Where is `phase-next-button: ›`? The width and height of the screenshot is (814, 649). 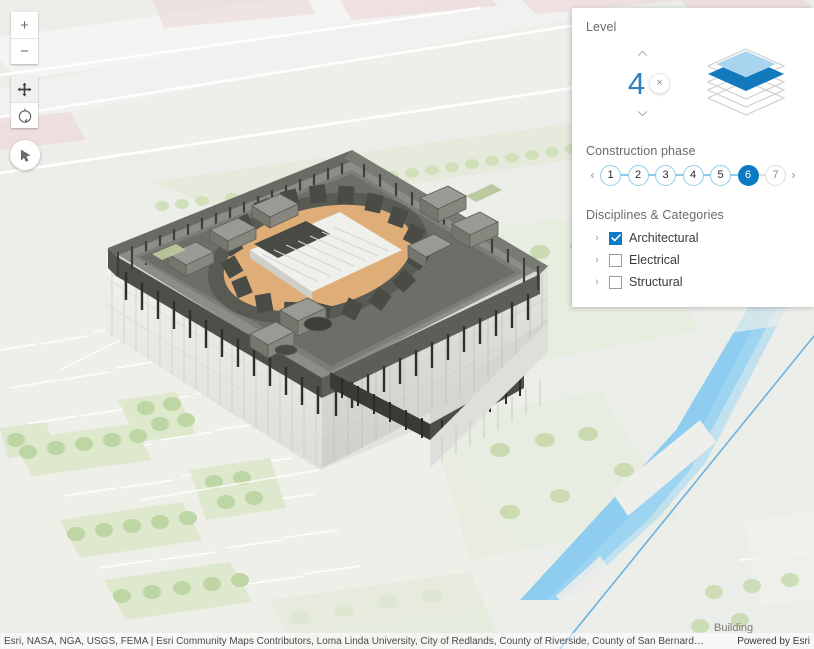 phase-next-button: › is located at coordinates (793, 175).